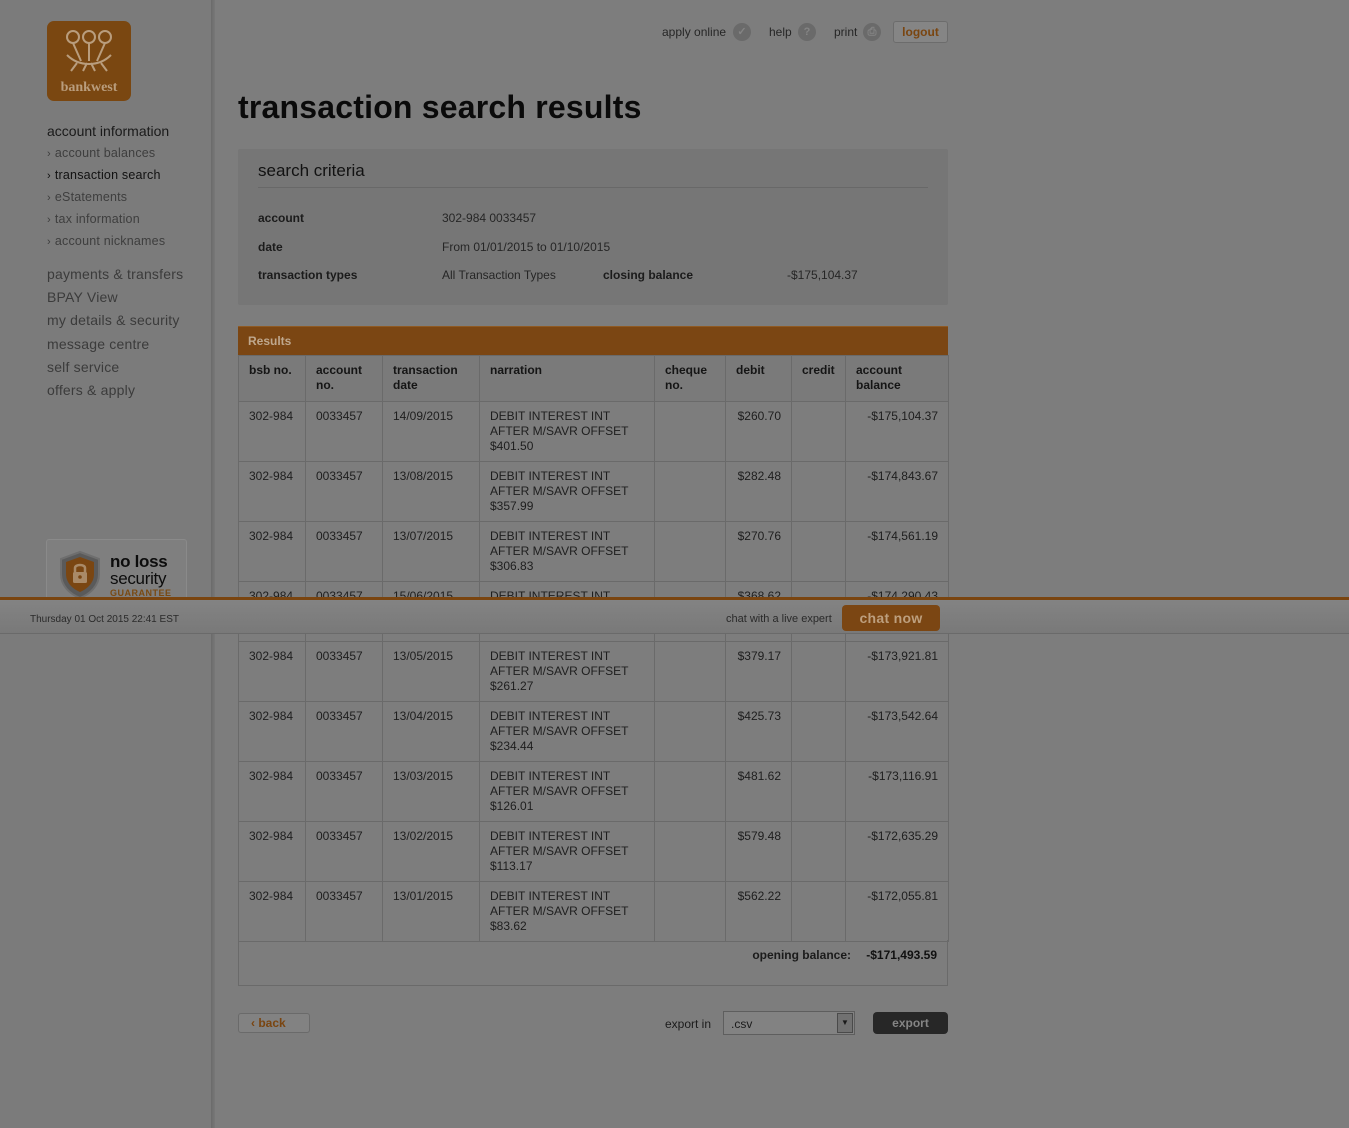  I want to click on subnav-item-tax-information: › tax information, so click(93, 219).